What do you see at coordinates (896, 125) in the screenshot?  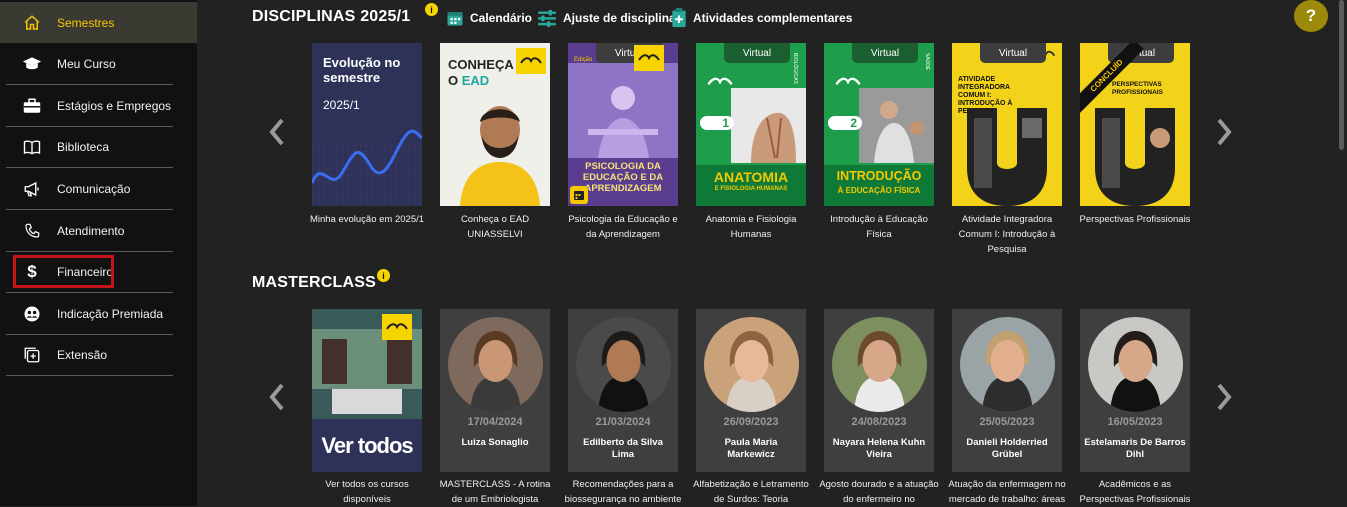 I see `exercise-photo` at bounding box center [896, 125].